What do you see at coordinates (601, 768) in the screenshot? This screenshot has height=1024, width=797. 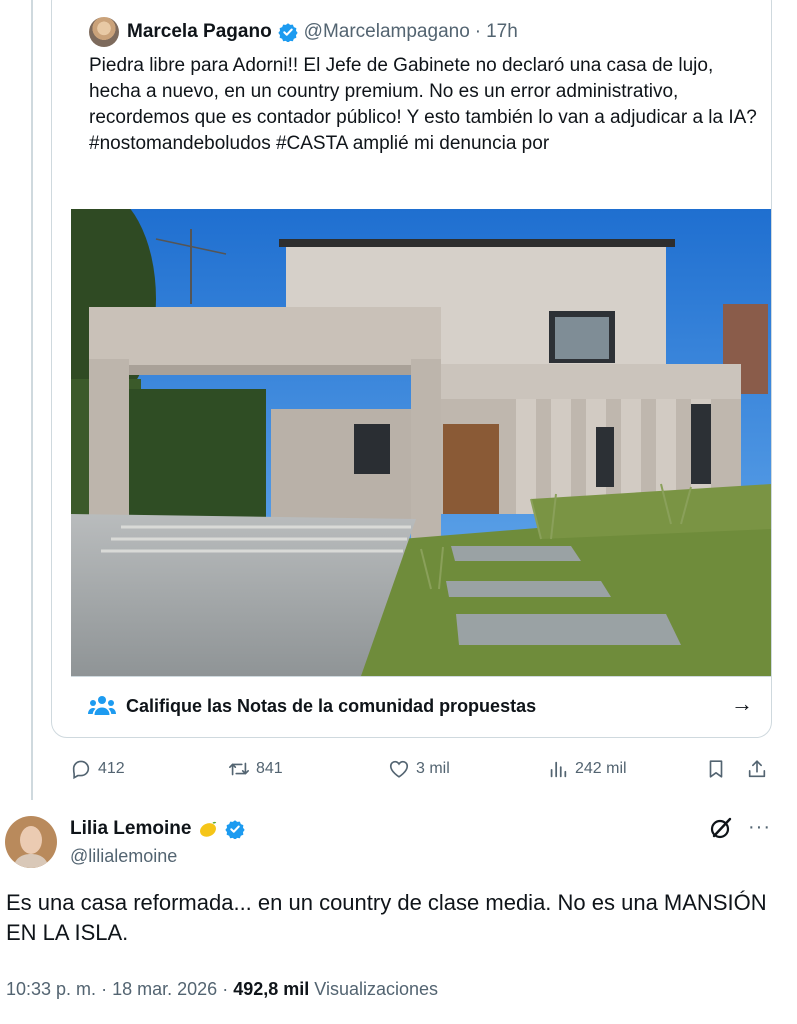 I see `views-count: 242 mil` at bounding box center [601, 768].